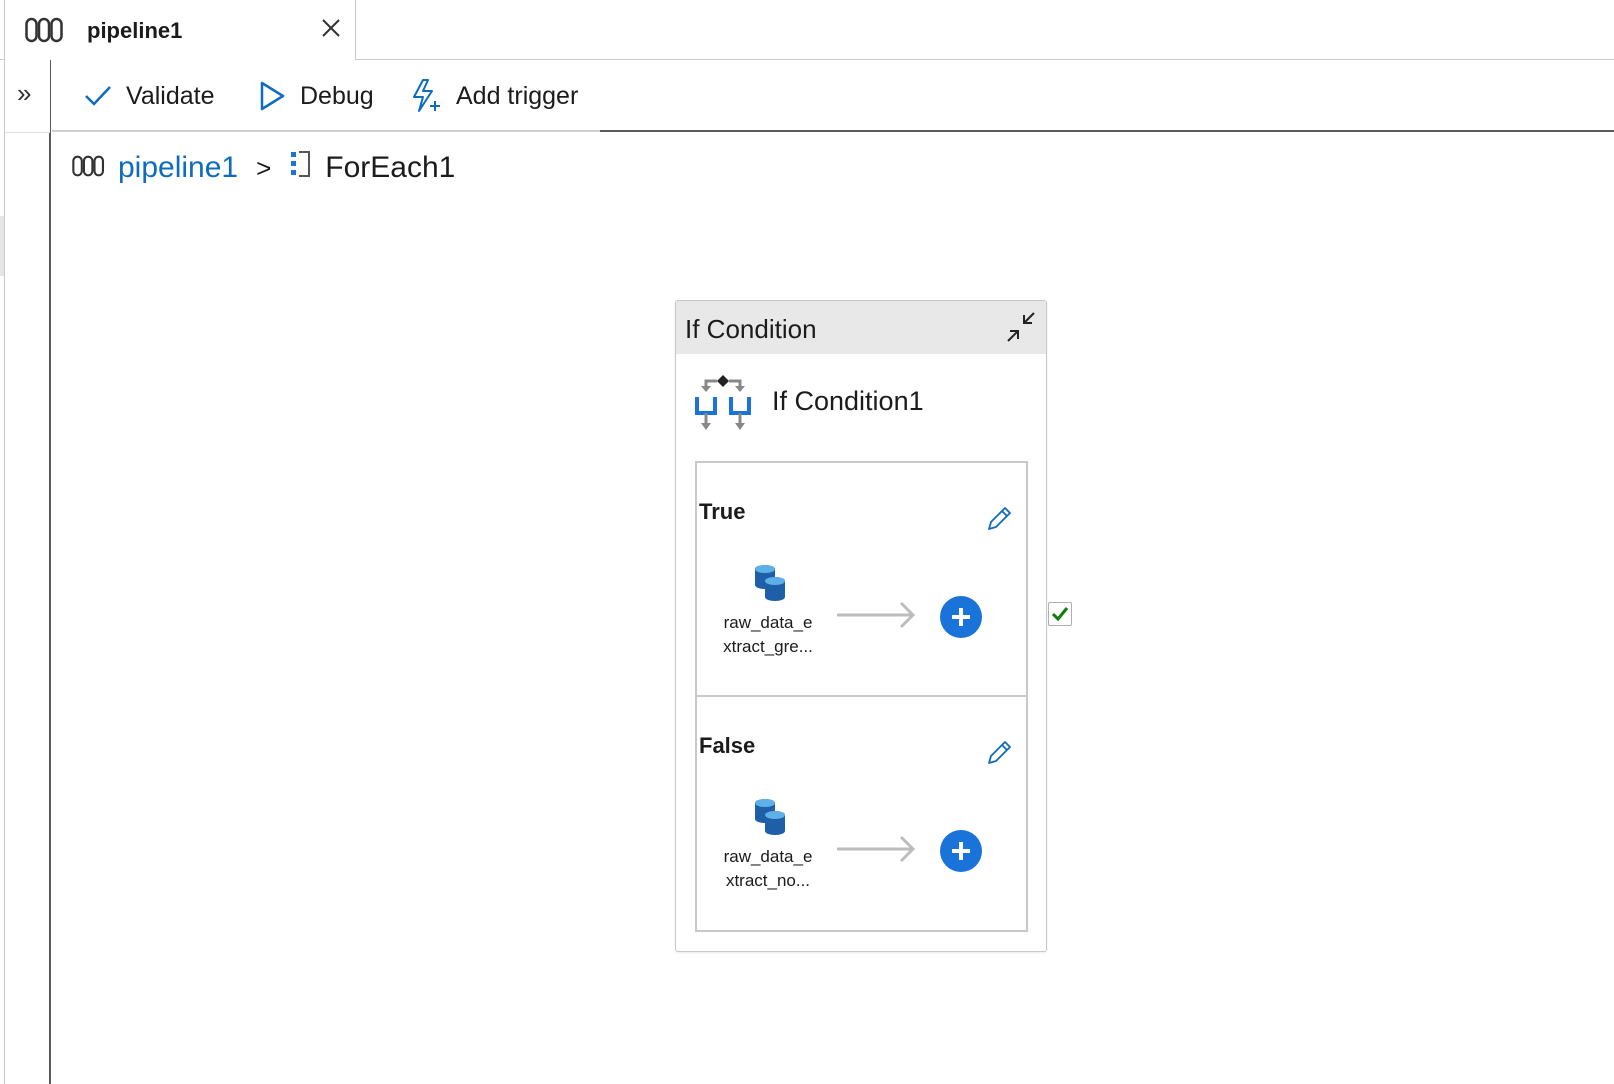  I want to click on tab-label: pipeline1, so click(135, 30).